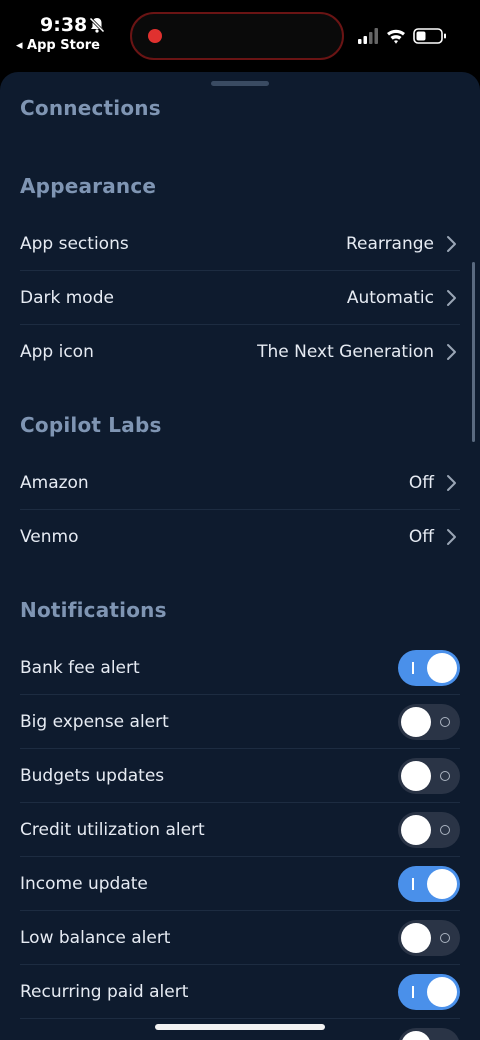 The height and width of the screenshot is (1040, 480). What do you see at coordinates (94, 721) in the screenshot?
I see `row-label: Big expense alert` at bounding box center [94, 721].